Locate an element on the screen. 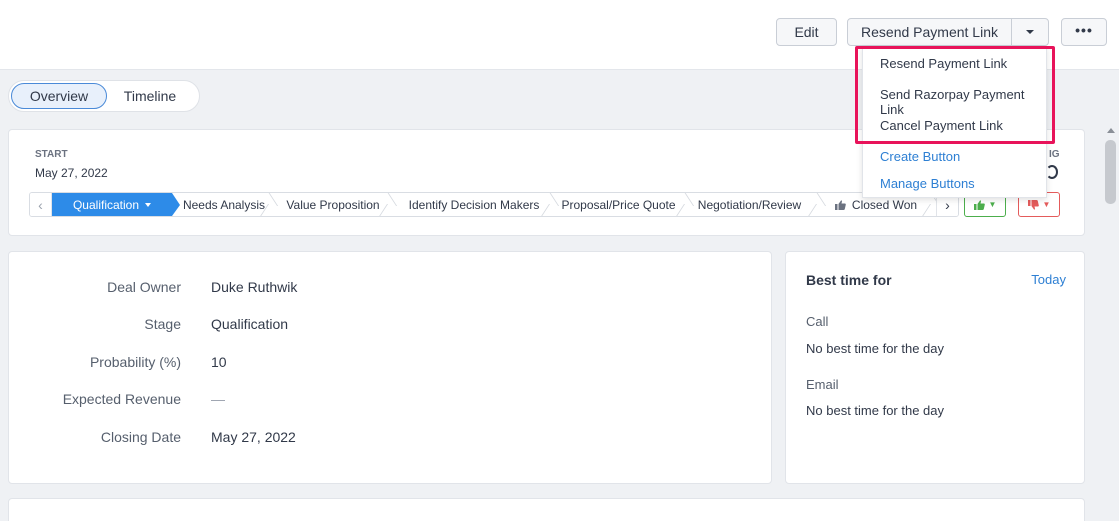 This screenshot has width=1119, height=521. next-section-card is located at coordinates (546, 509).